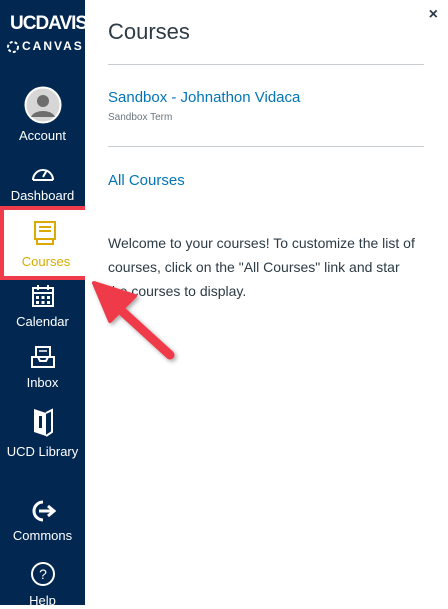 Image resolution: width=448 pixels, height=609 pixels. I want to click on logo-line2: CANVAS, so click(45, 47).